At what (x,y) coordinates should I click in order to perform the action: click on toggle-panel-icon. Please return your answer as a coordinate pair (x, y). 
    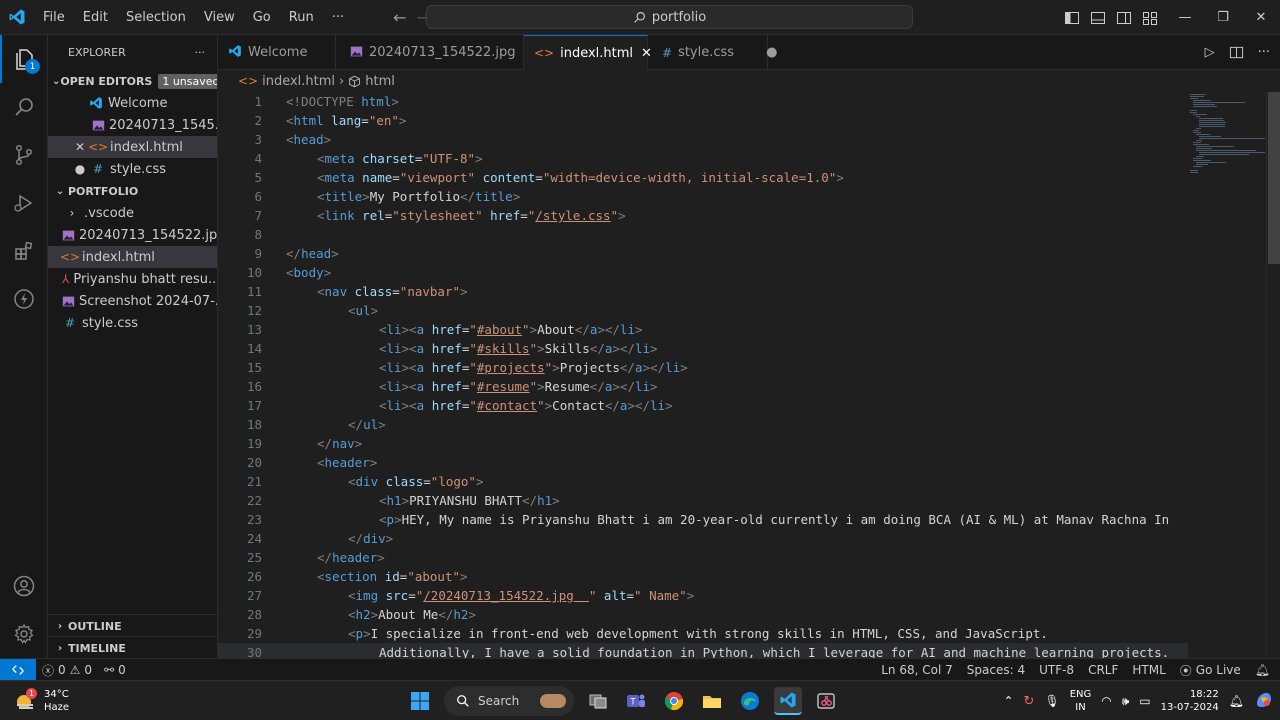
    Looking at the image, I should click on (1098, 18).